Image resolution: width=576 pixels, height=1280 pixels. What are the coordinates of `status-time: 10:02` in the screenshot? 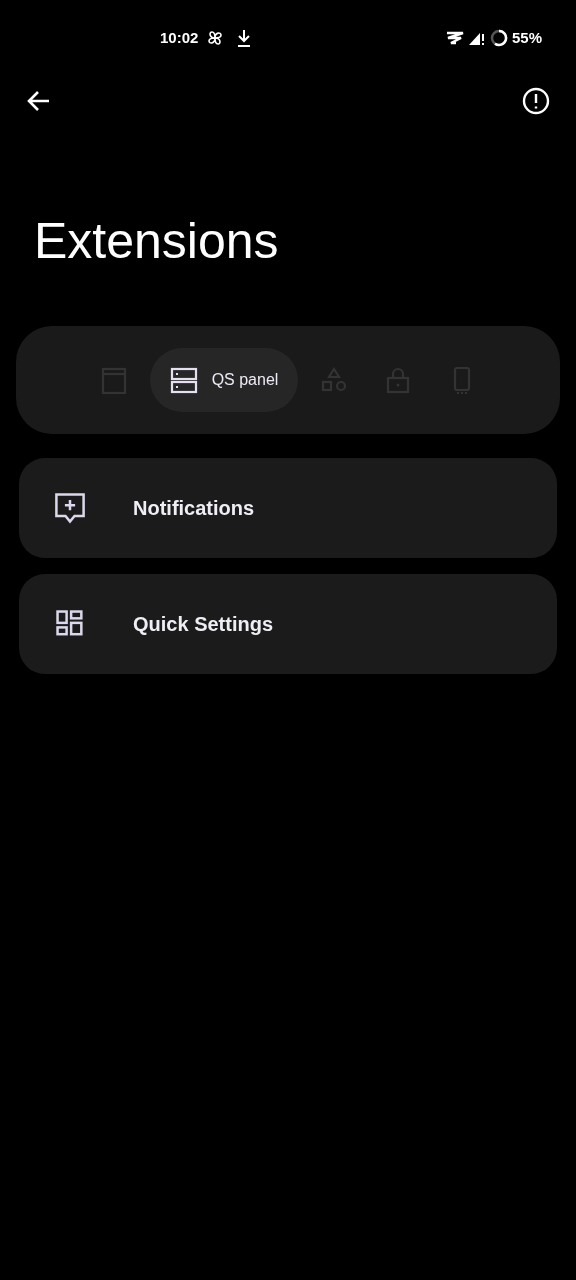 It's located at (179, 37).